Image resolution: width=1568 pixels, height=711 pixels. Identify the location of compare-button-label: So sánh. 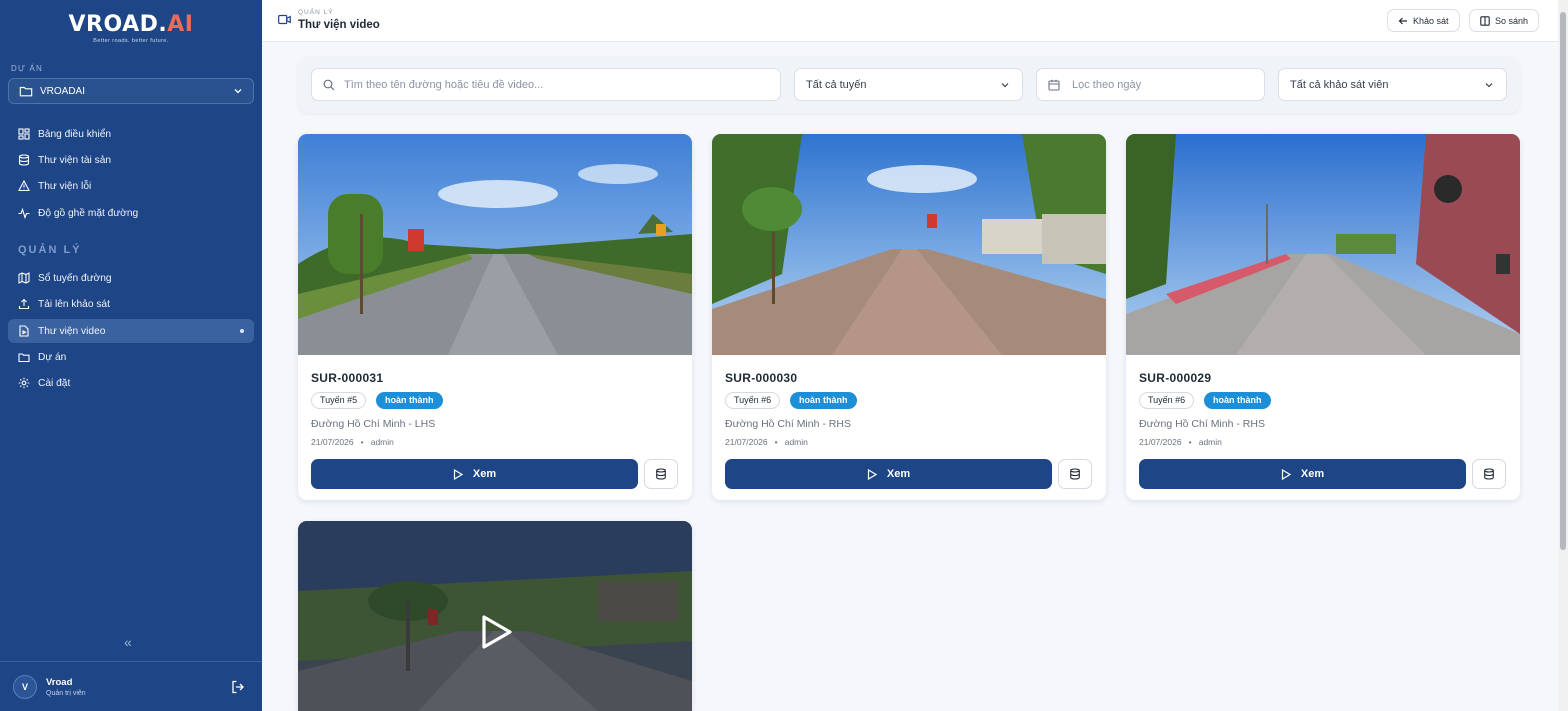
(1512, 20).